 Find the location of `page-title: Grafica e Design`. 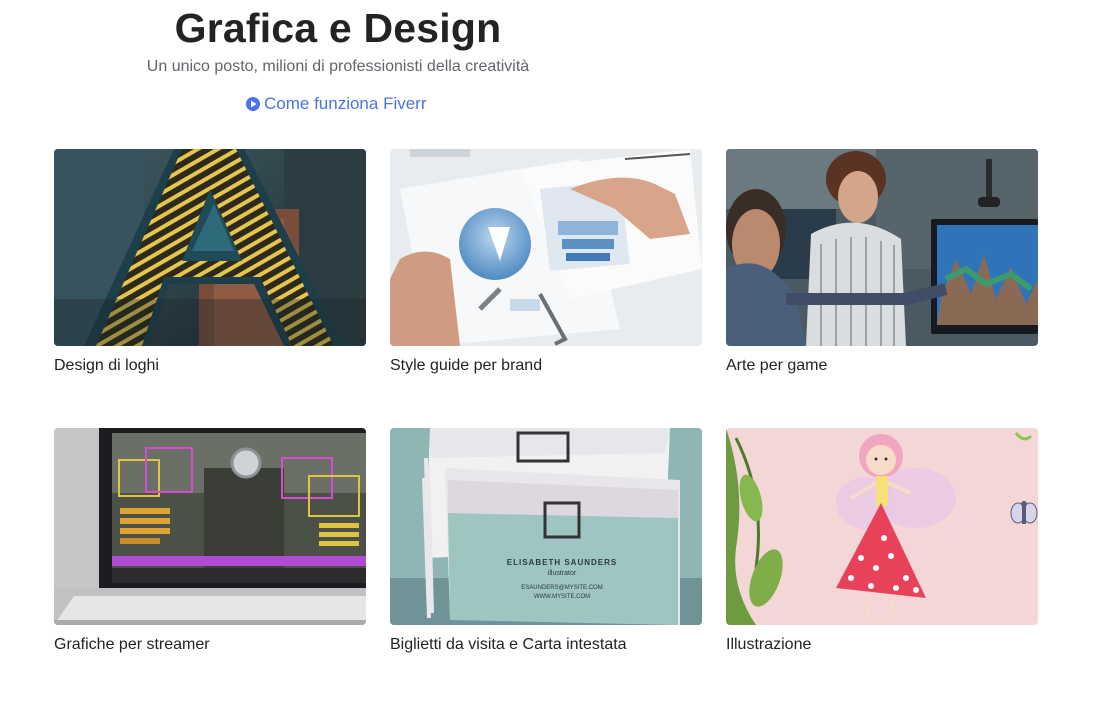

page-title: Grafica e Design is located at coordinates (338, 28).